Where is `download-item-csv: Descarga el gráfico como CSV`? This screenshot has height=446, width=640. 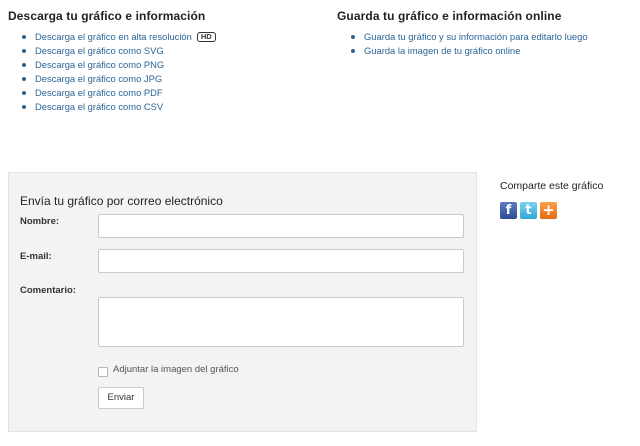
download-item-csv: Descarga el gráfico como CSV is located at coordinates (163, 107).